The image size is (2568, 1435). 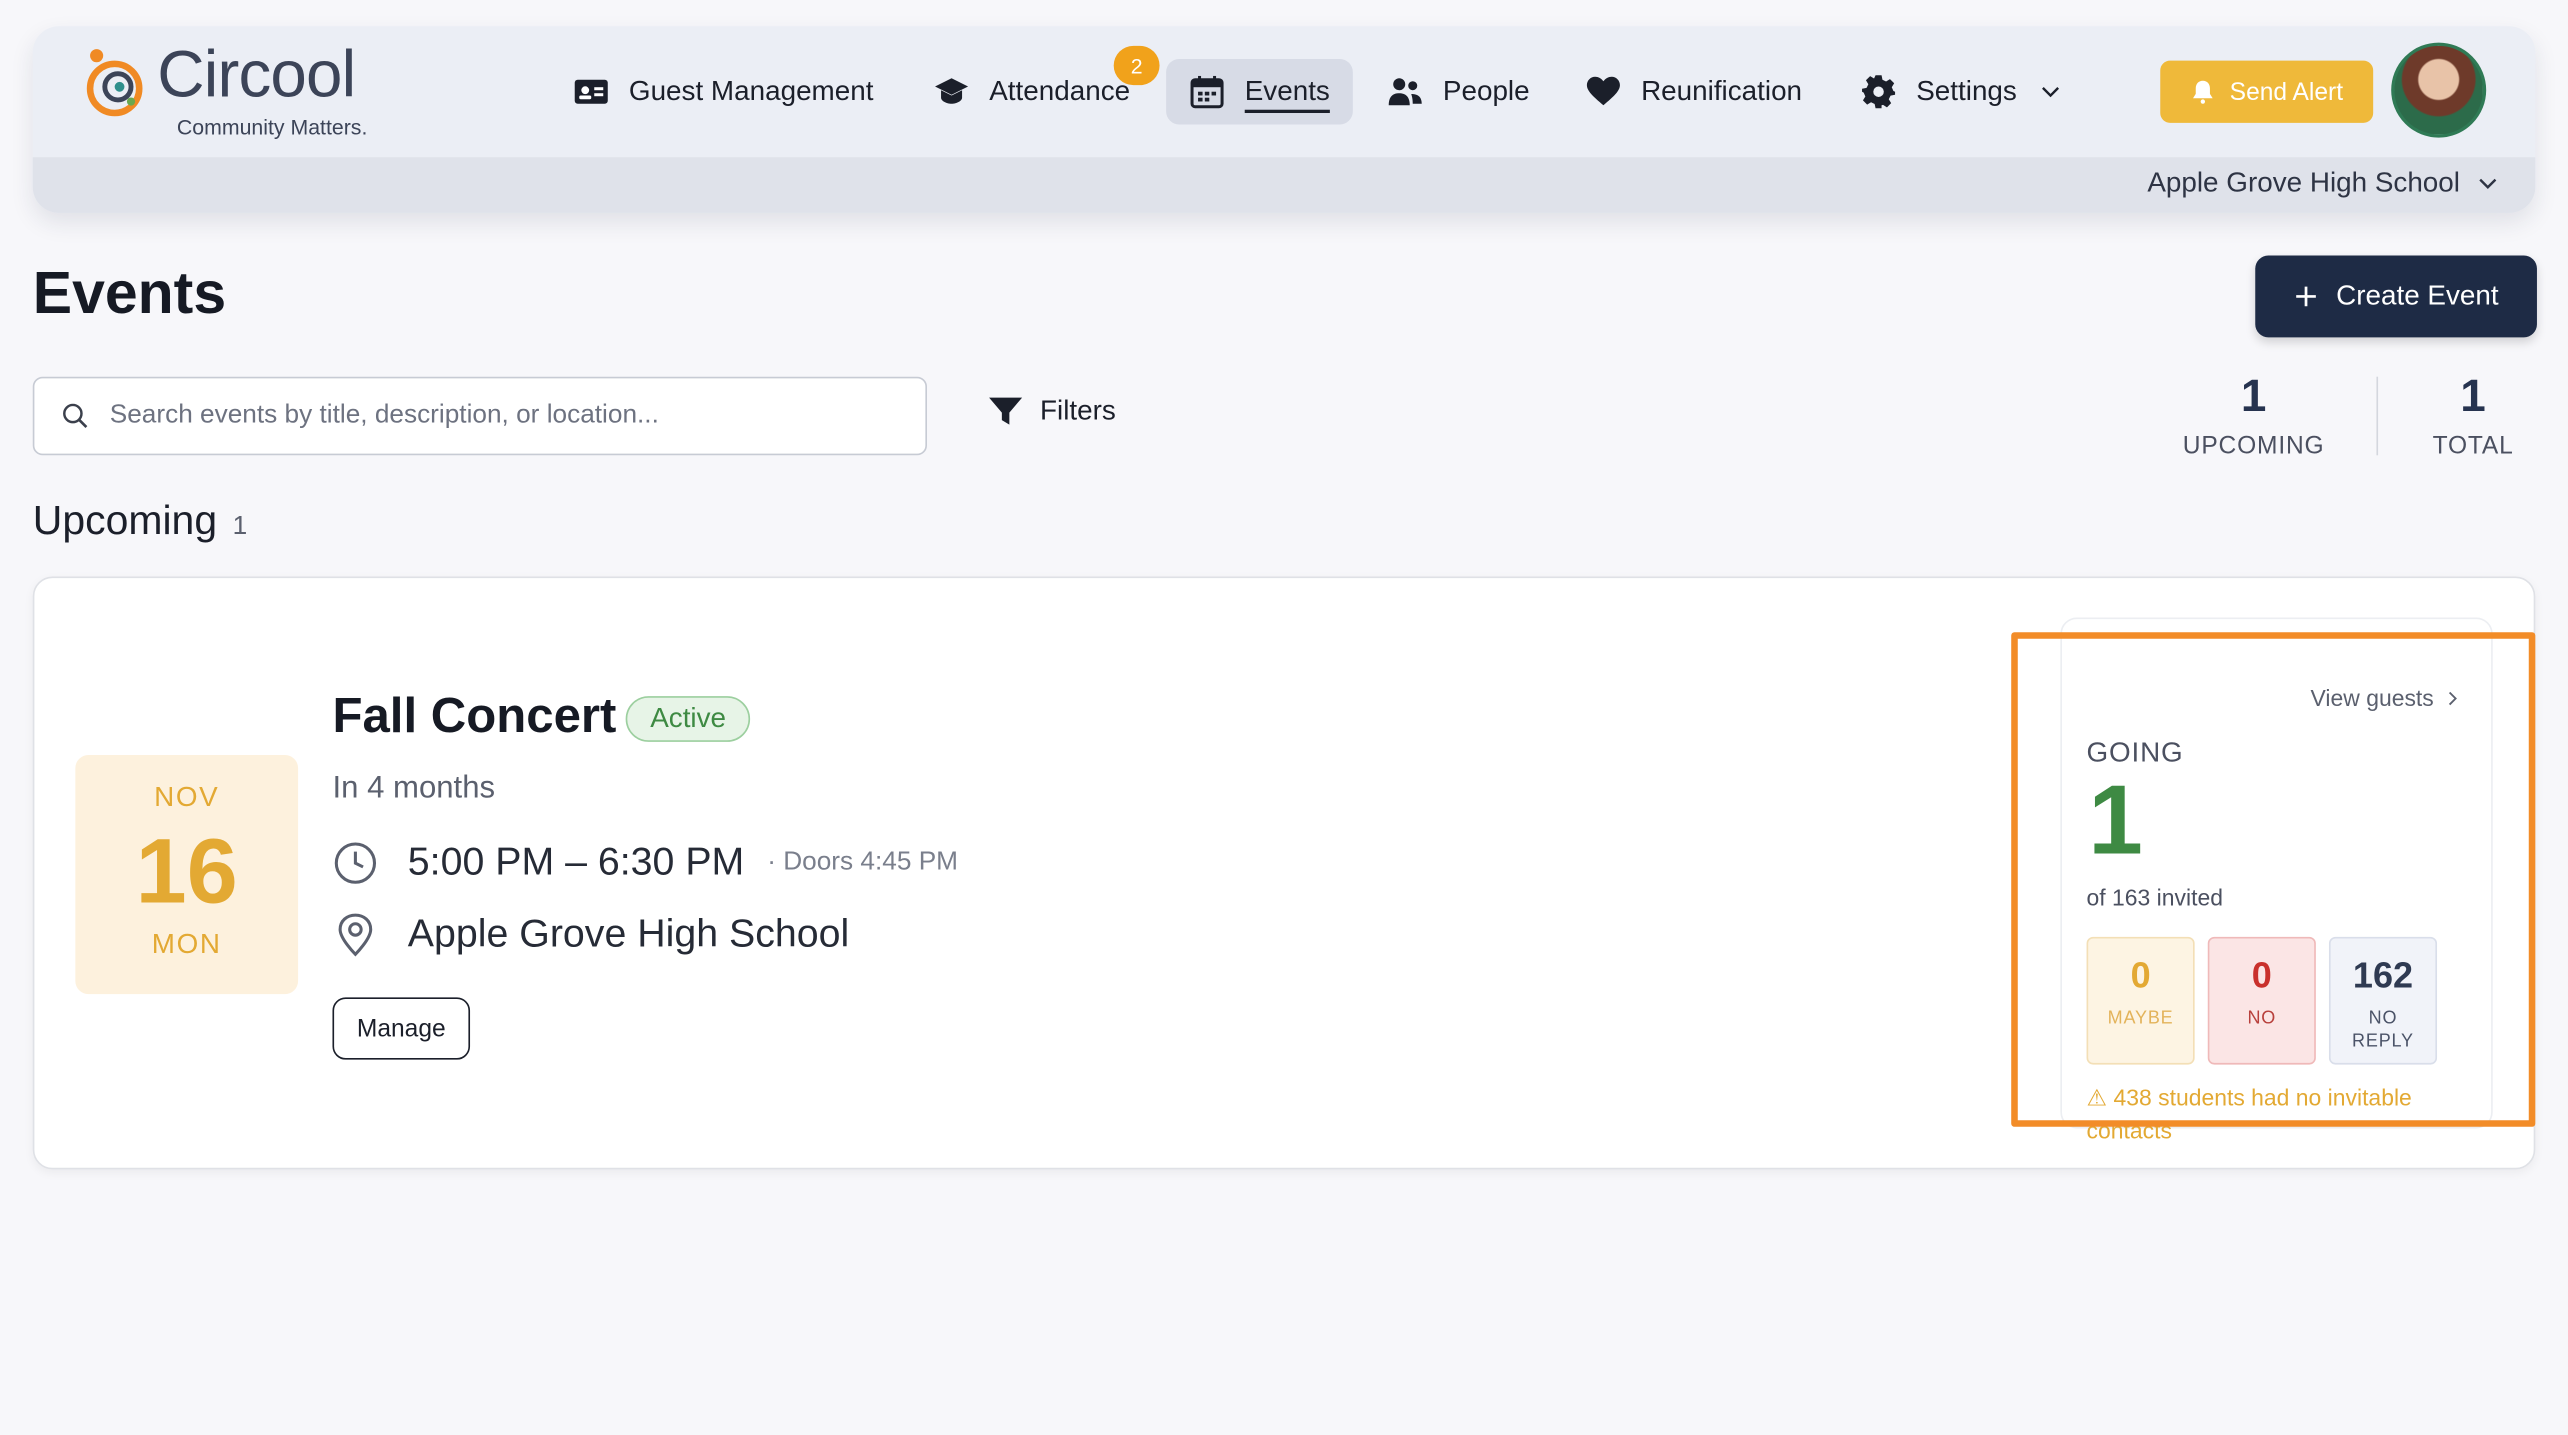 I want to click on event-status-badge: Active, so click(x=688, y=719).